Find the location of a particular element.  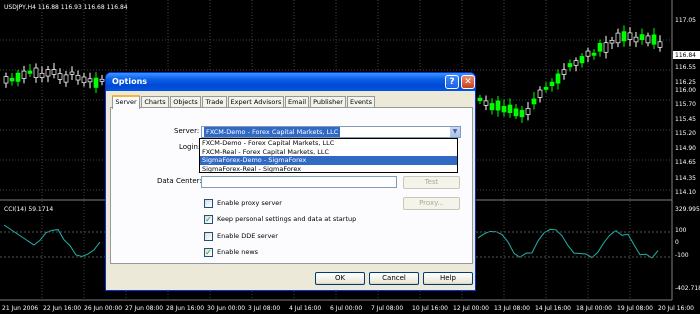

checkbox-label: Enable proxy server is located at coordinates (249, 203).